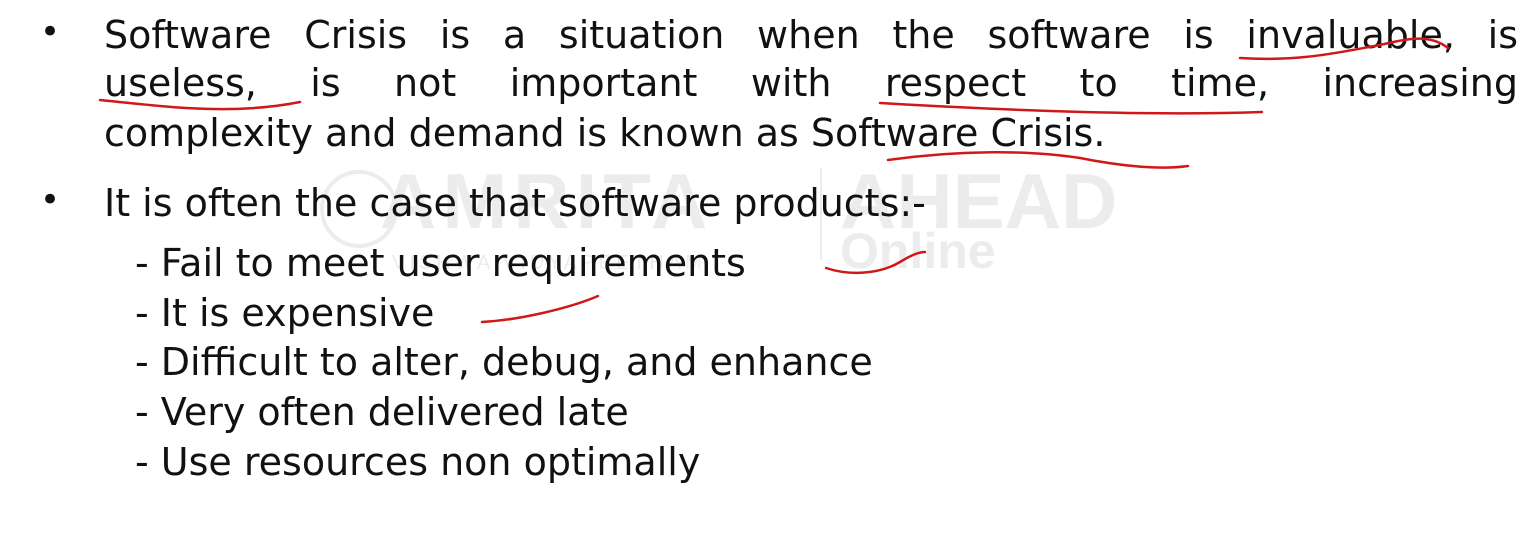 This screenshot has height=548, width=1537. Describe the element at coordinates (200, 104) in the screenshot. I see `underline-useless` at that location.